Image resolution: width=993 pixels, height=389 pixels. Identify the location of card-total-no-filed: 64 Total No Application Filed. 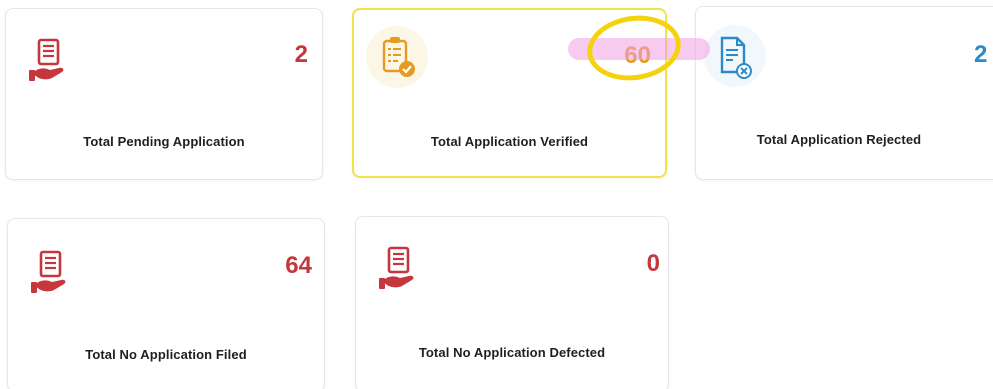
(166, 303).